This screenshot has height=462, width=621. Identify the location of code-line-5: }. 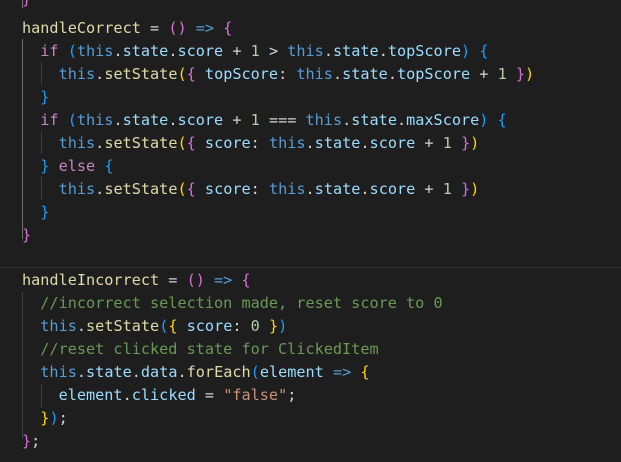
(24, 97).